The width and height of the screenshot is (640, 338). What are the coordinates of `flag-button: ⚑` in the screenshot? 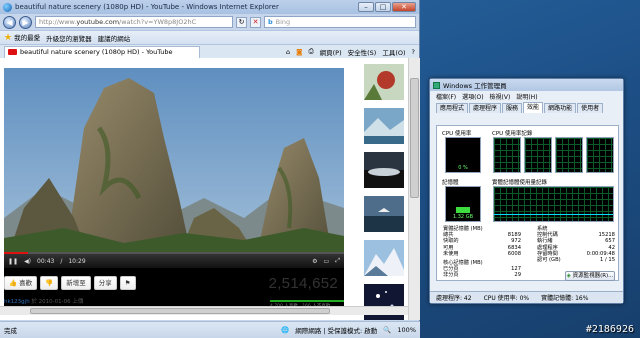 It's located at (127, 283).